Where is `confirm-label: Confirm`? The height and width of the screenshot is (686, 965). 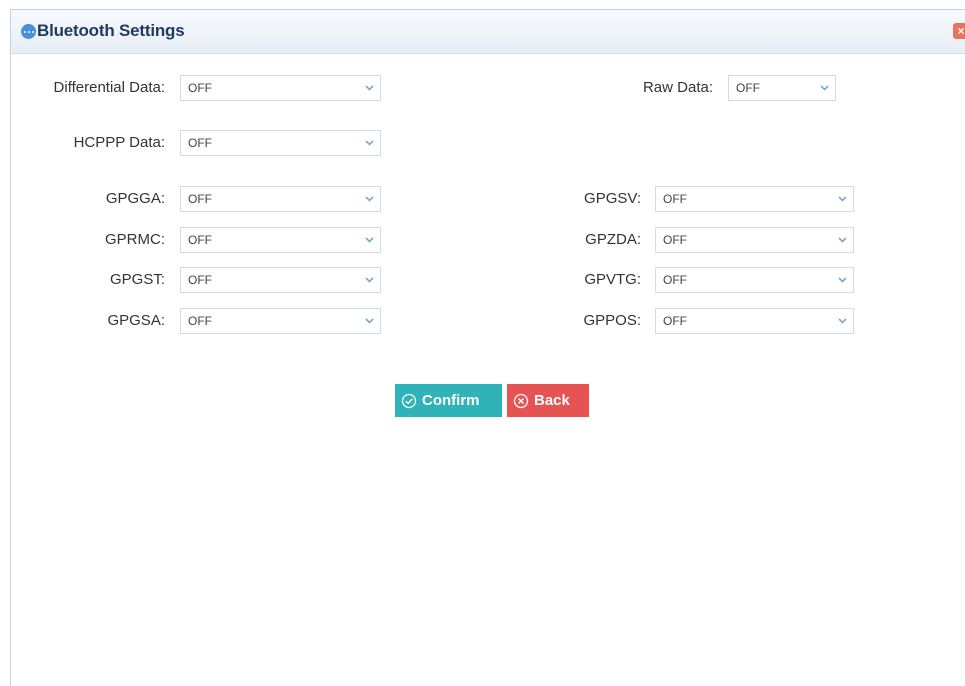 confirm-label: Confirm is located at coordinates (451, 400).